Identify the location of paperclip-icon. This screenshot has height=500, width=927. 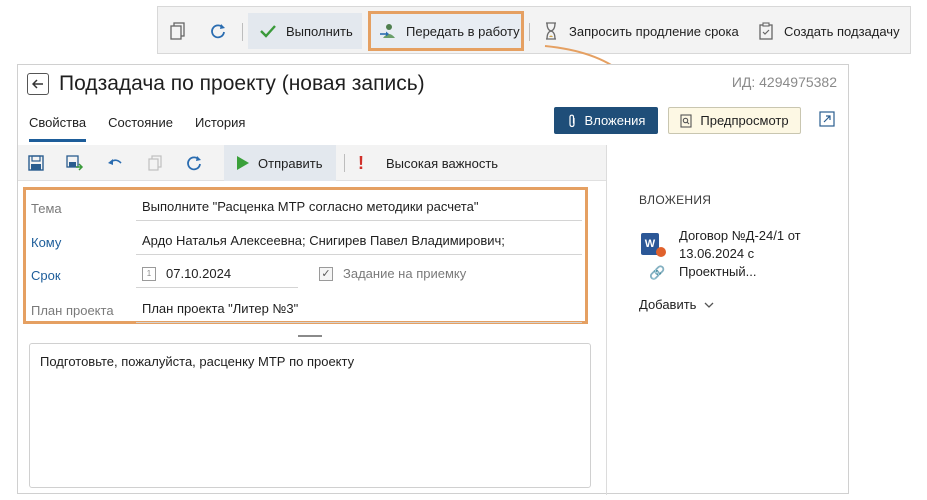
(571, 120).